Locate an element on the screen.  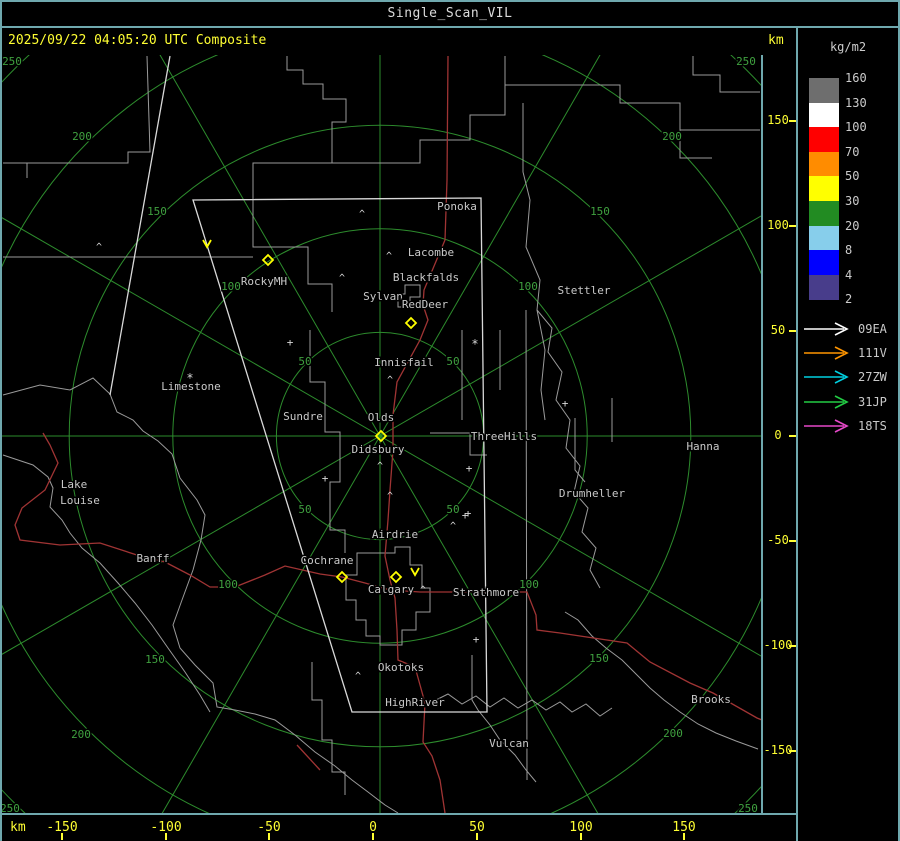
city-label: Sundre is located at coordinates (303, 416).